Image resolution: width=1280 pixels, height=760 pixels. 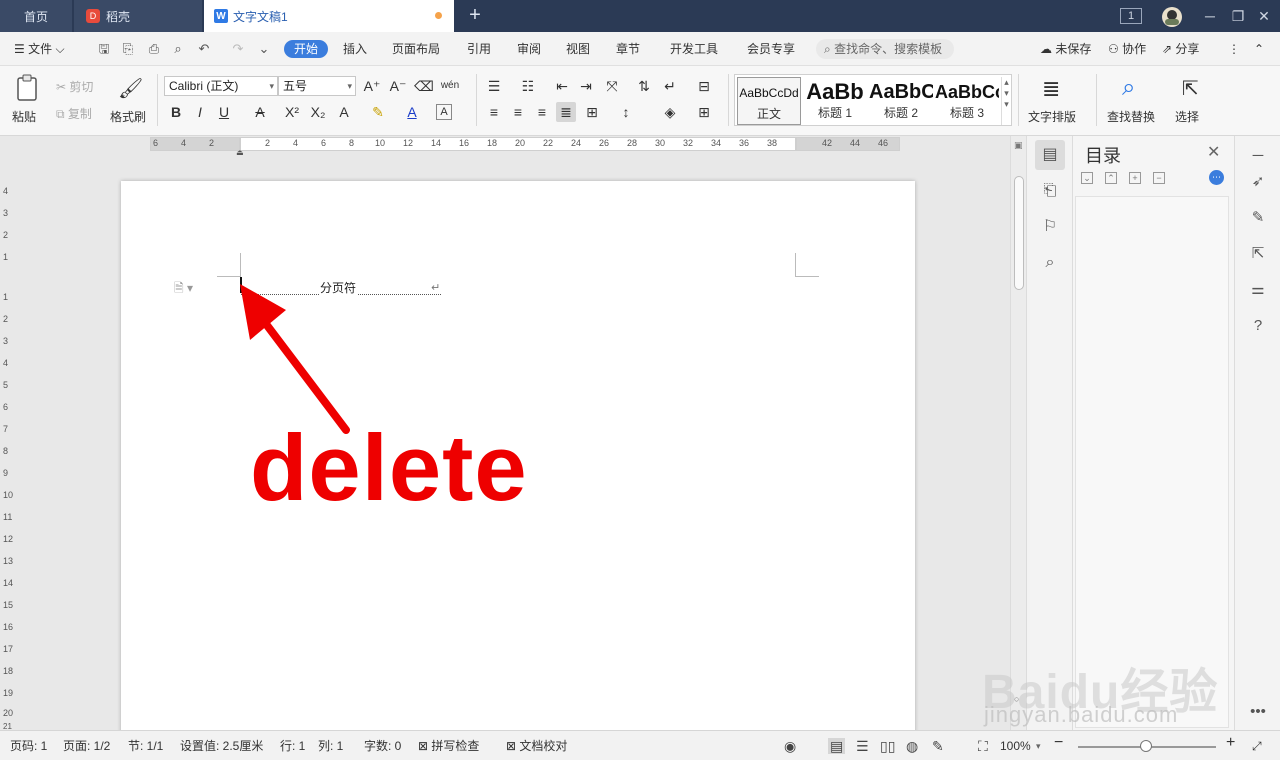 I want to click on proofread-button: ⊠ 文档校对, so click(x=536, y=746).